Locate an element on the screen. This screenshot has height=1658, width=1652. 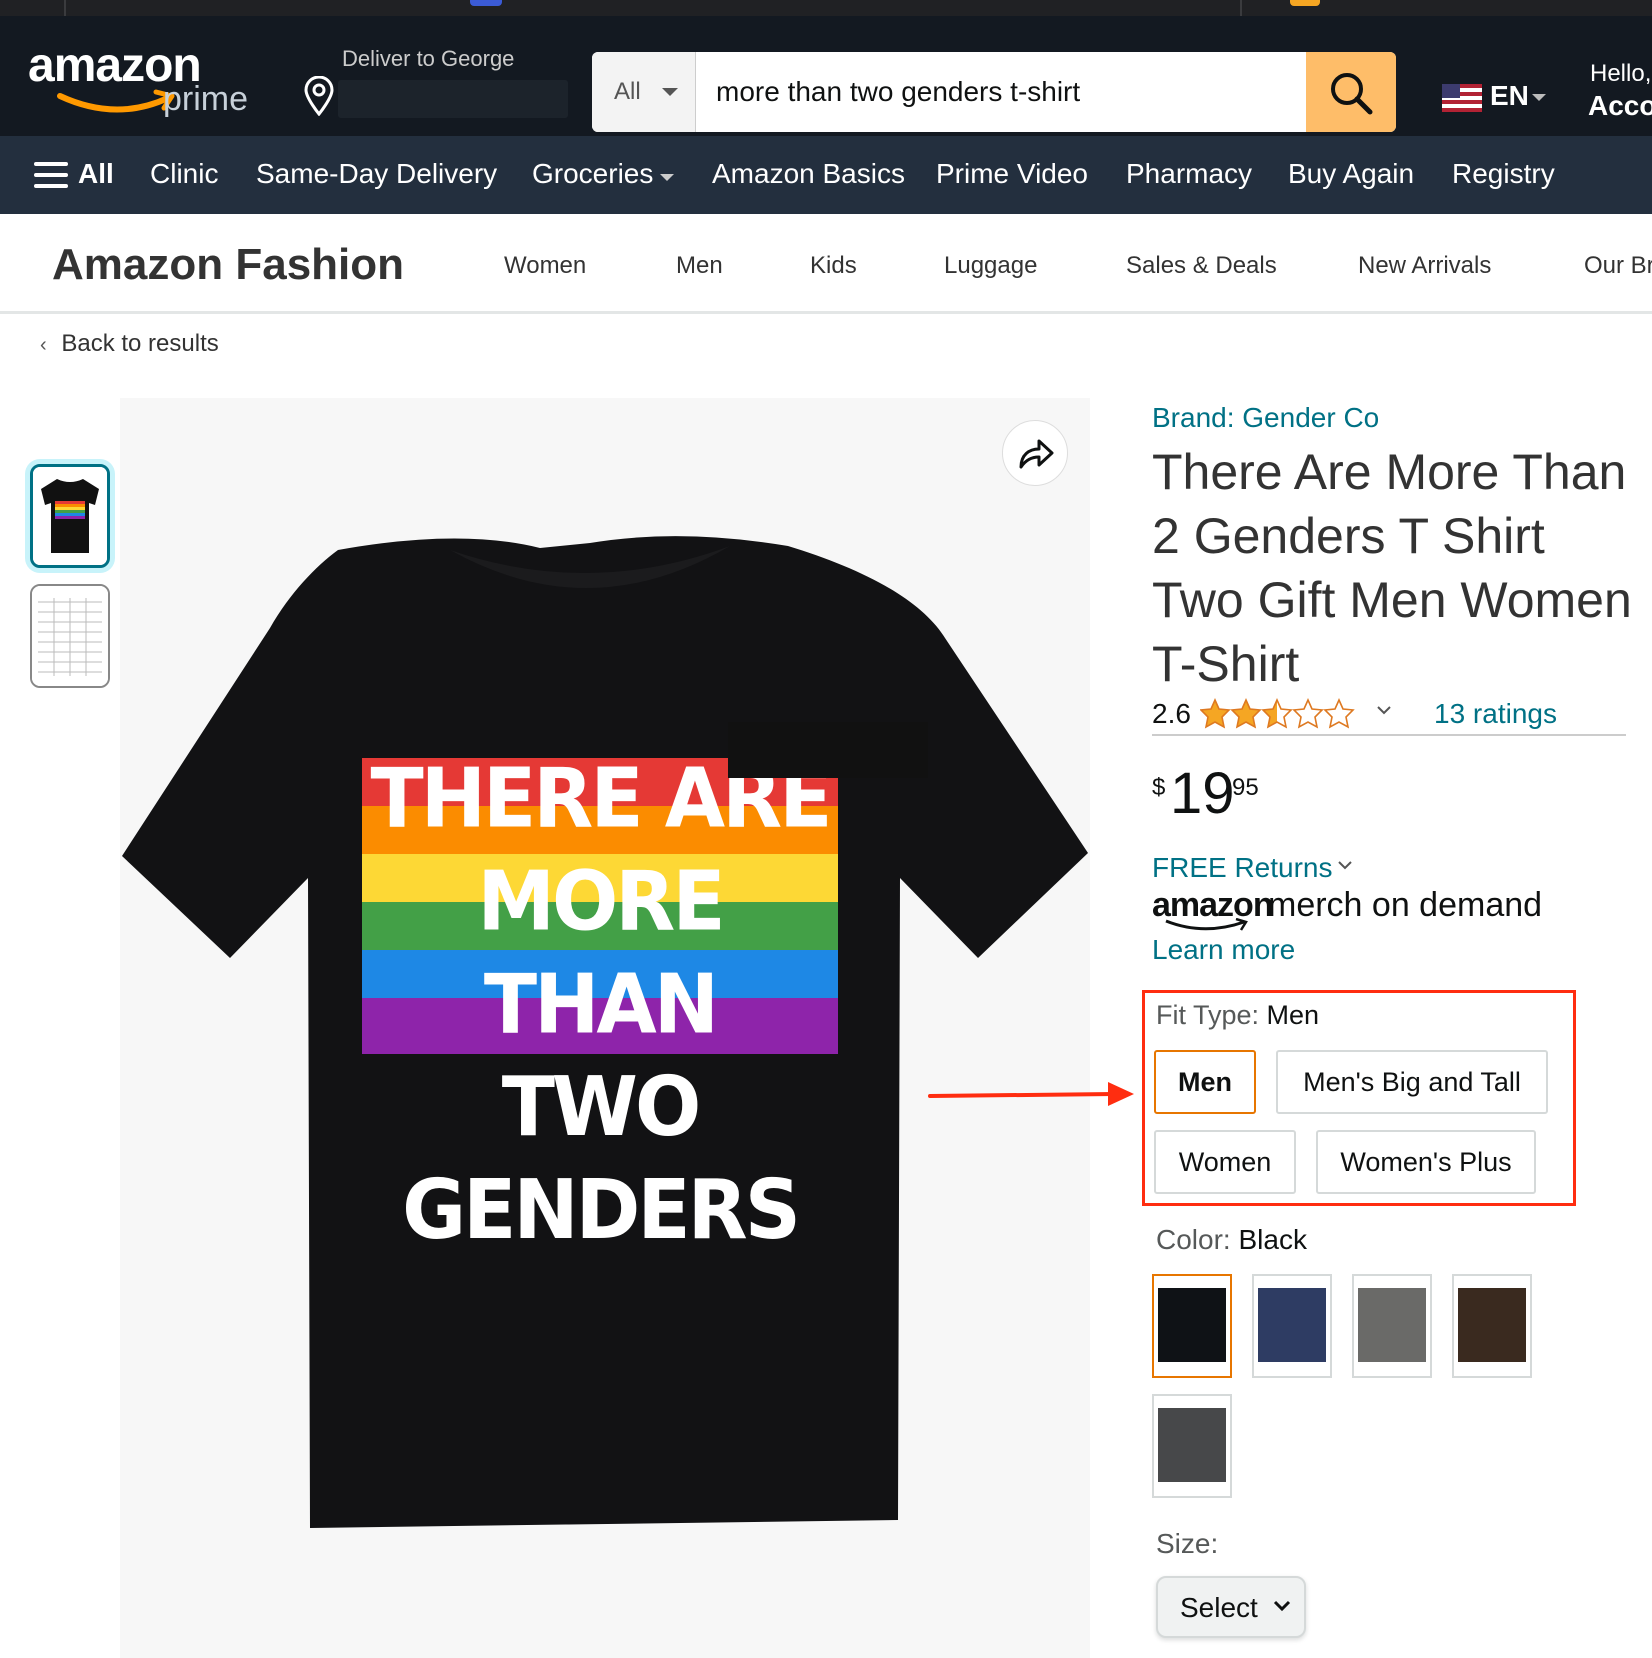
account-label: Acco is located at coordinates (1620, 106).